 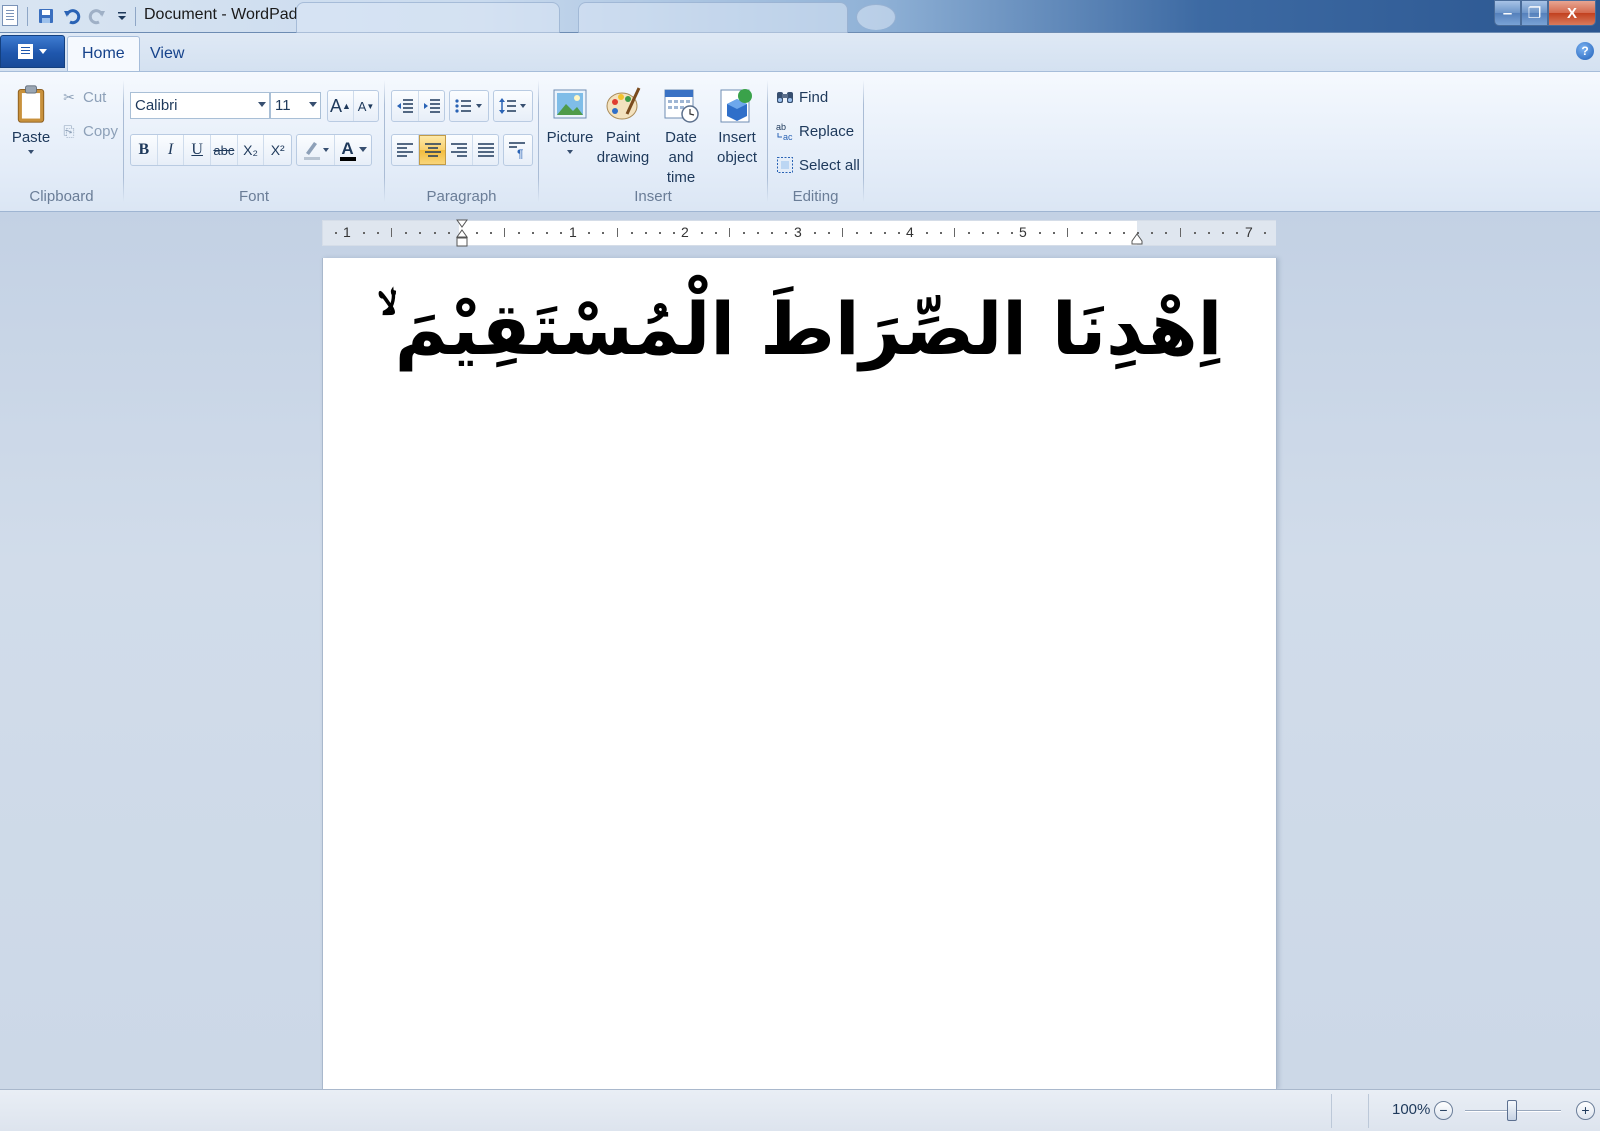 What do you see at coordinates (31, 119) in the screenshot?
I see `paste-button: Paste` at bounding box center [31, 119].